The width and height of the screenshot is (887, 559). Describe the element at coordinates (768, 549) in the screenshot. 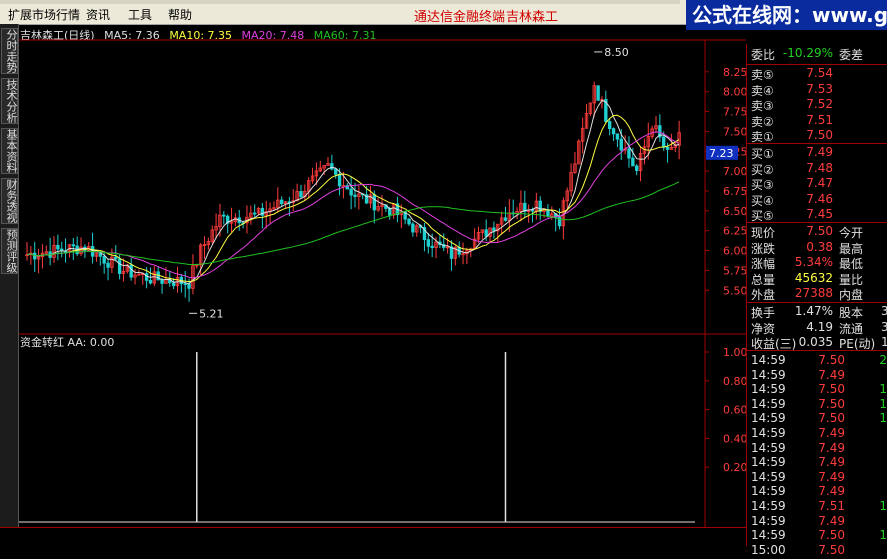

I see `tick-time: 15:00` at that location.